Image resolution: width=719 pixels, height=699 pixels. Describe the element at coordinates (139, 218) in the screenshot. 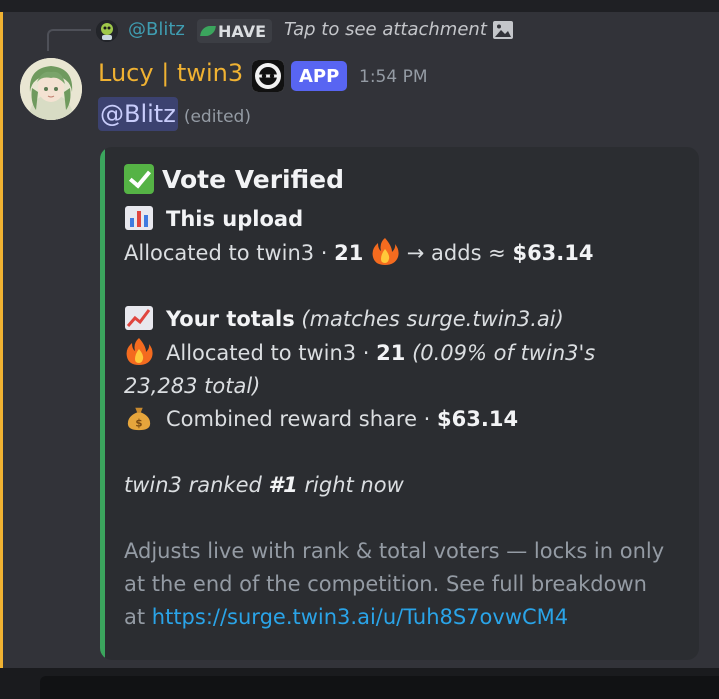

I see `bar-chart-icon` at that location.